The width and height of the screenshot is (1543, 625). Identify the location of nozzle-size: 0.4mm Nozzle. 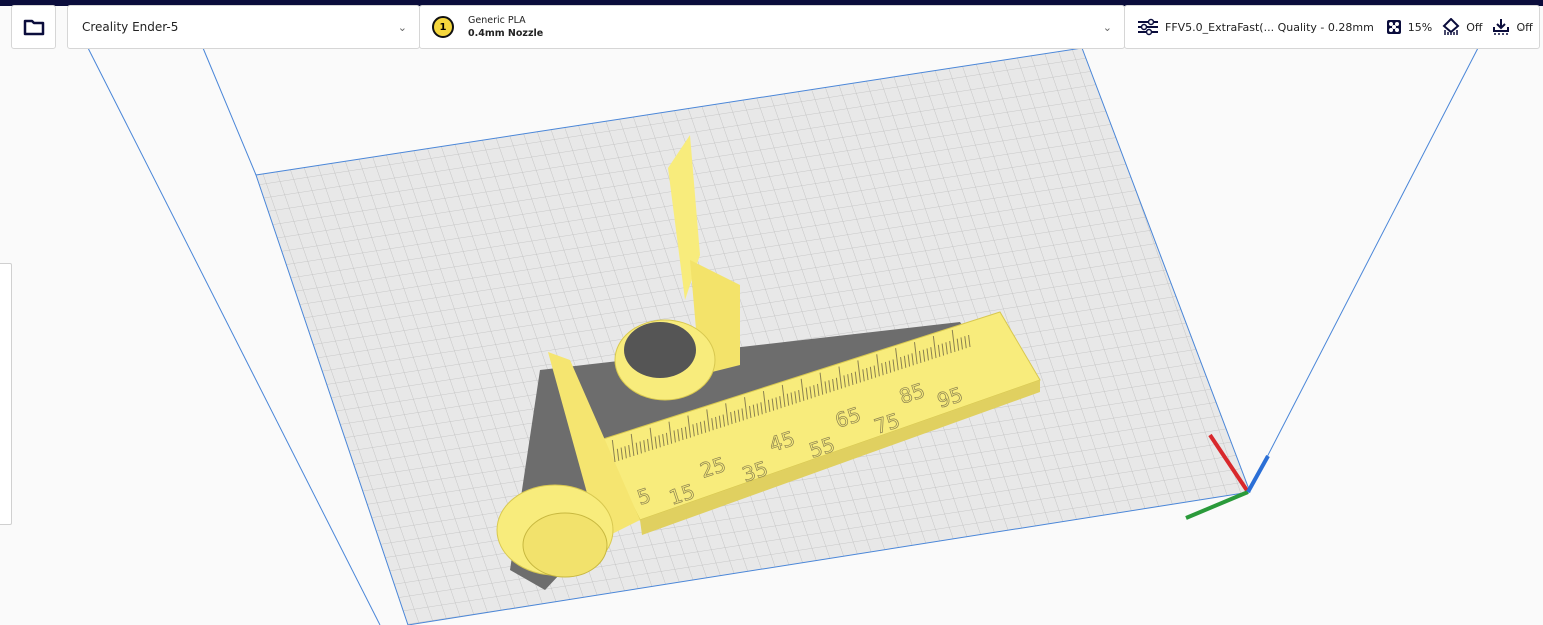
(506, 33).